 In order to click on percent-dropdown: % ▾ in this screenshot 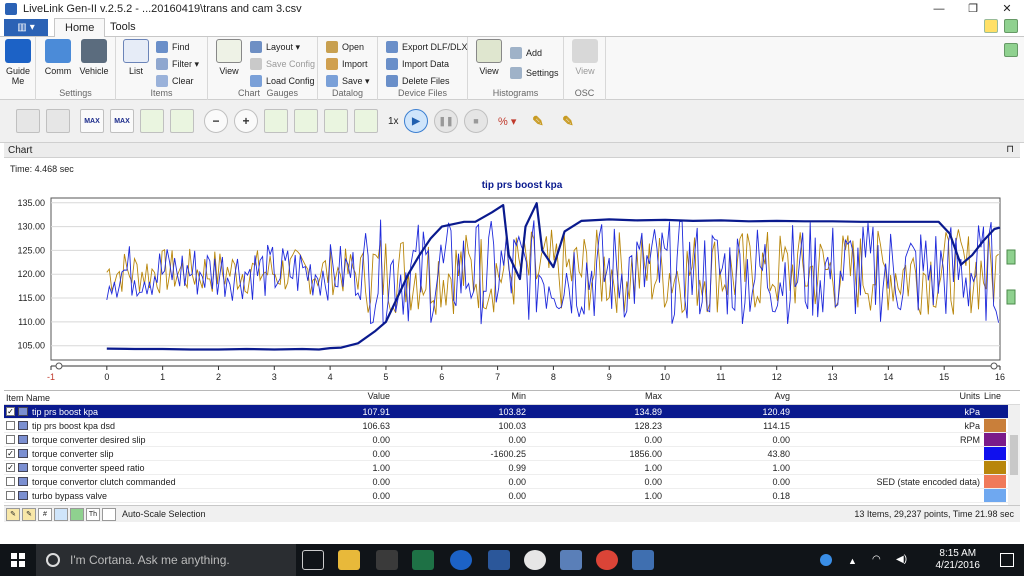, I will do `click(507, 121)`.